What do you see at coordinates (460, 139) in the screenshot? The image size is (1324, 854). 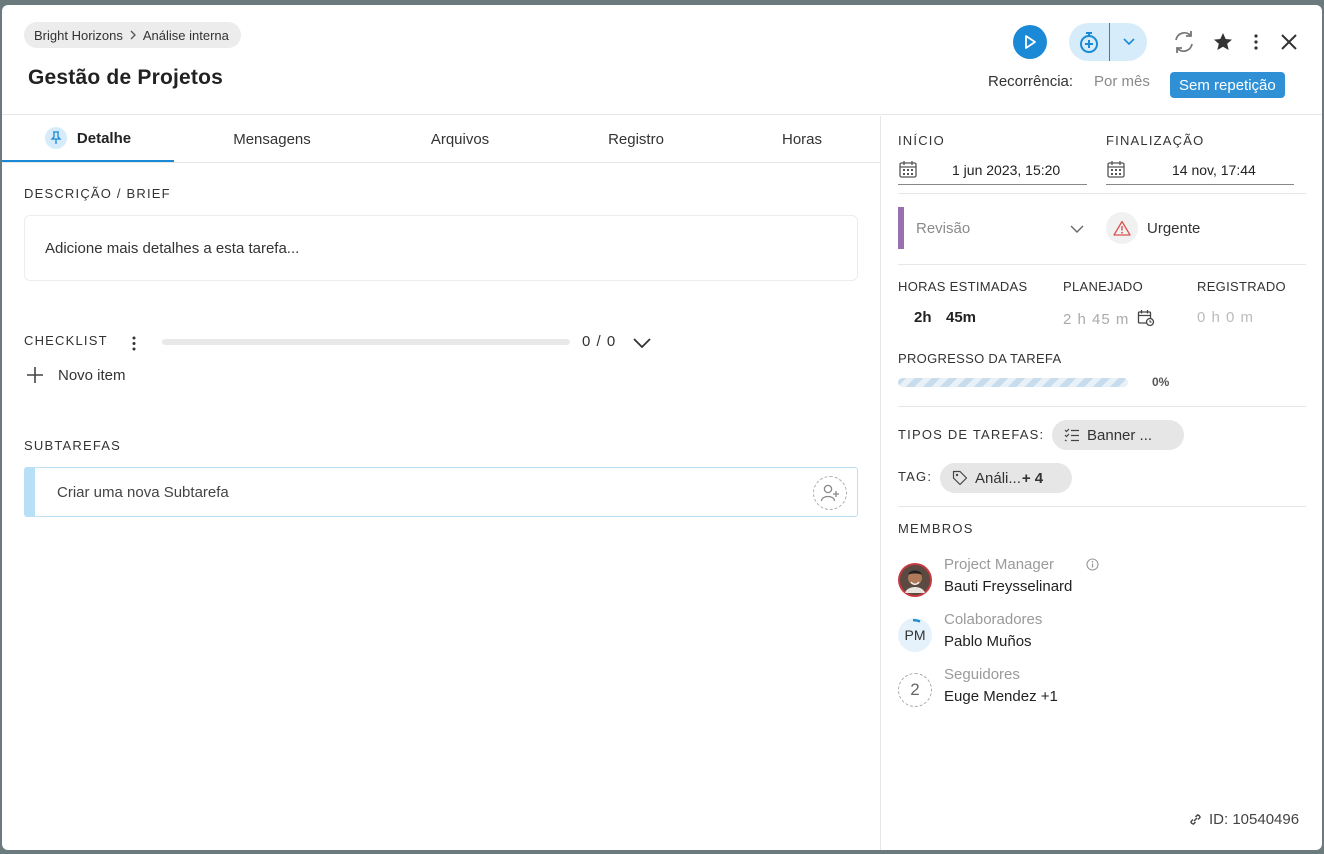 I see `tab-arquivos: Arquivos` at bounding box center [460, 139].